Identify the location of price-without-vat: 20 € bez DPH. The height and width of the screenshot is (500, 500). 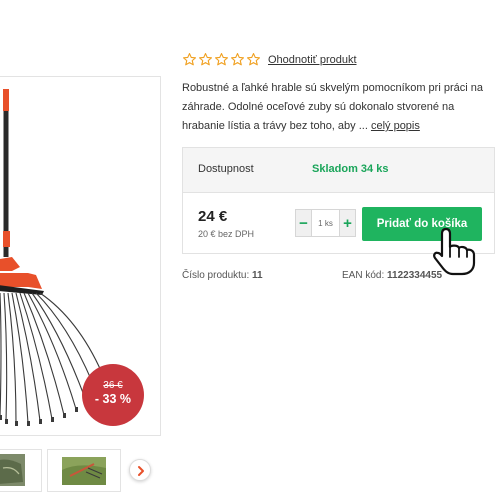
(226, 234).